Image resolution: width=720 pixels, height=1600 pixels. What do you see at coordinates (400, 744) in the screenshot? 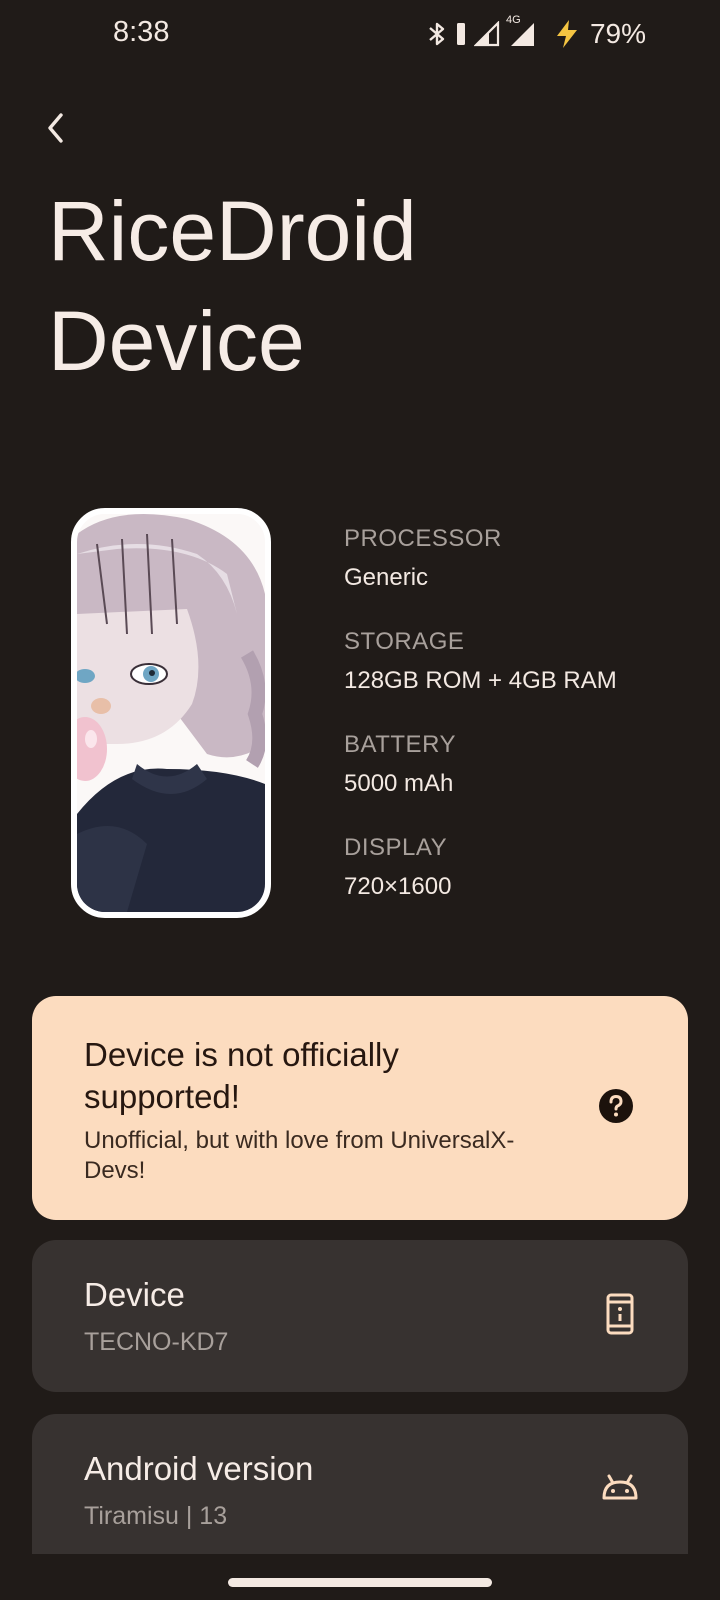
I see `spec-label: BATTERY` at bounding box center [400, 744].